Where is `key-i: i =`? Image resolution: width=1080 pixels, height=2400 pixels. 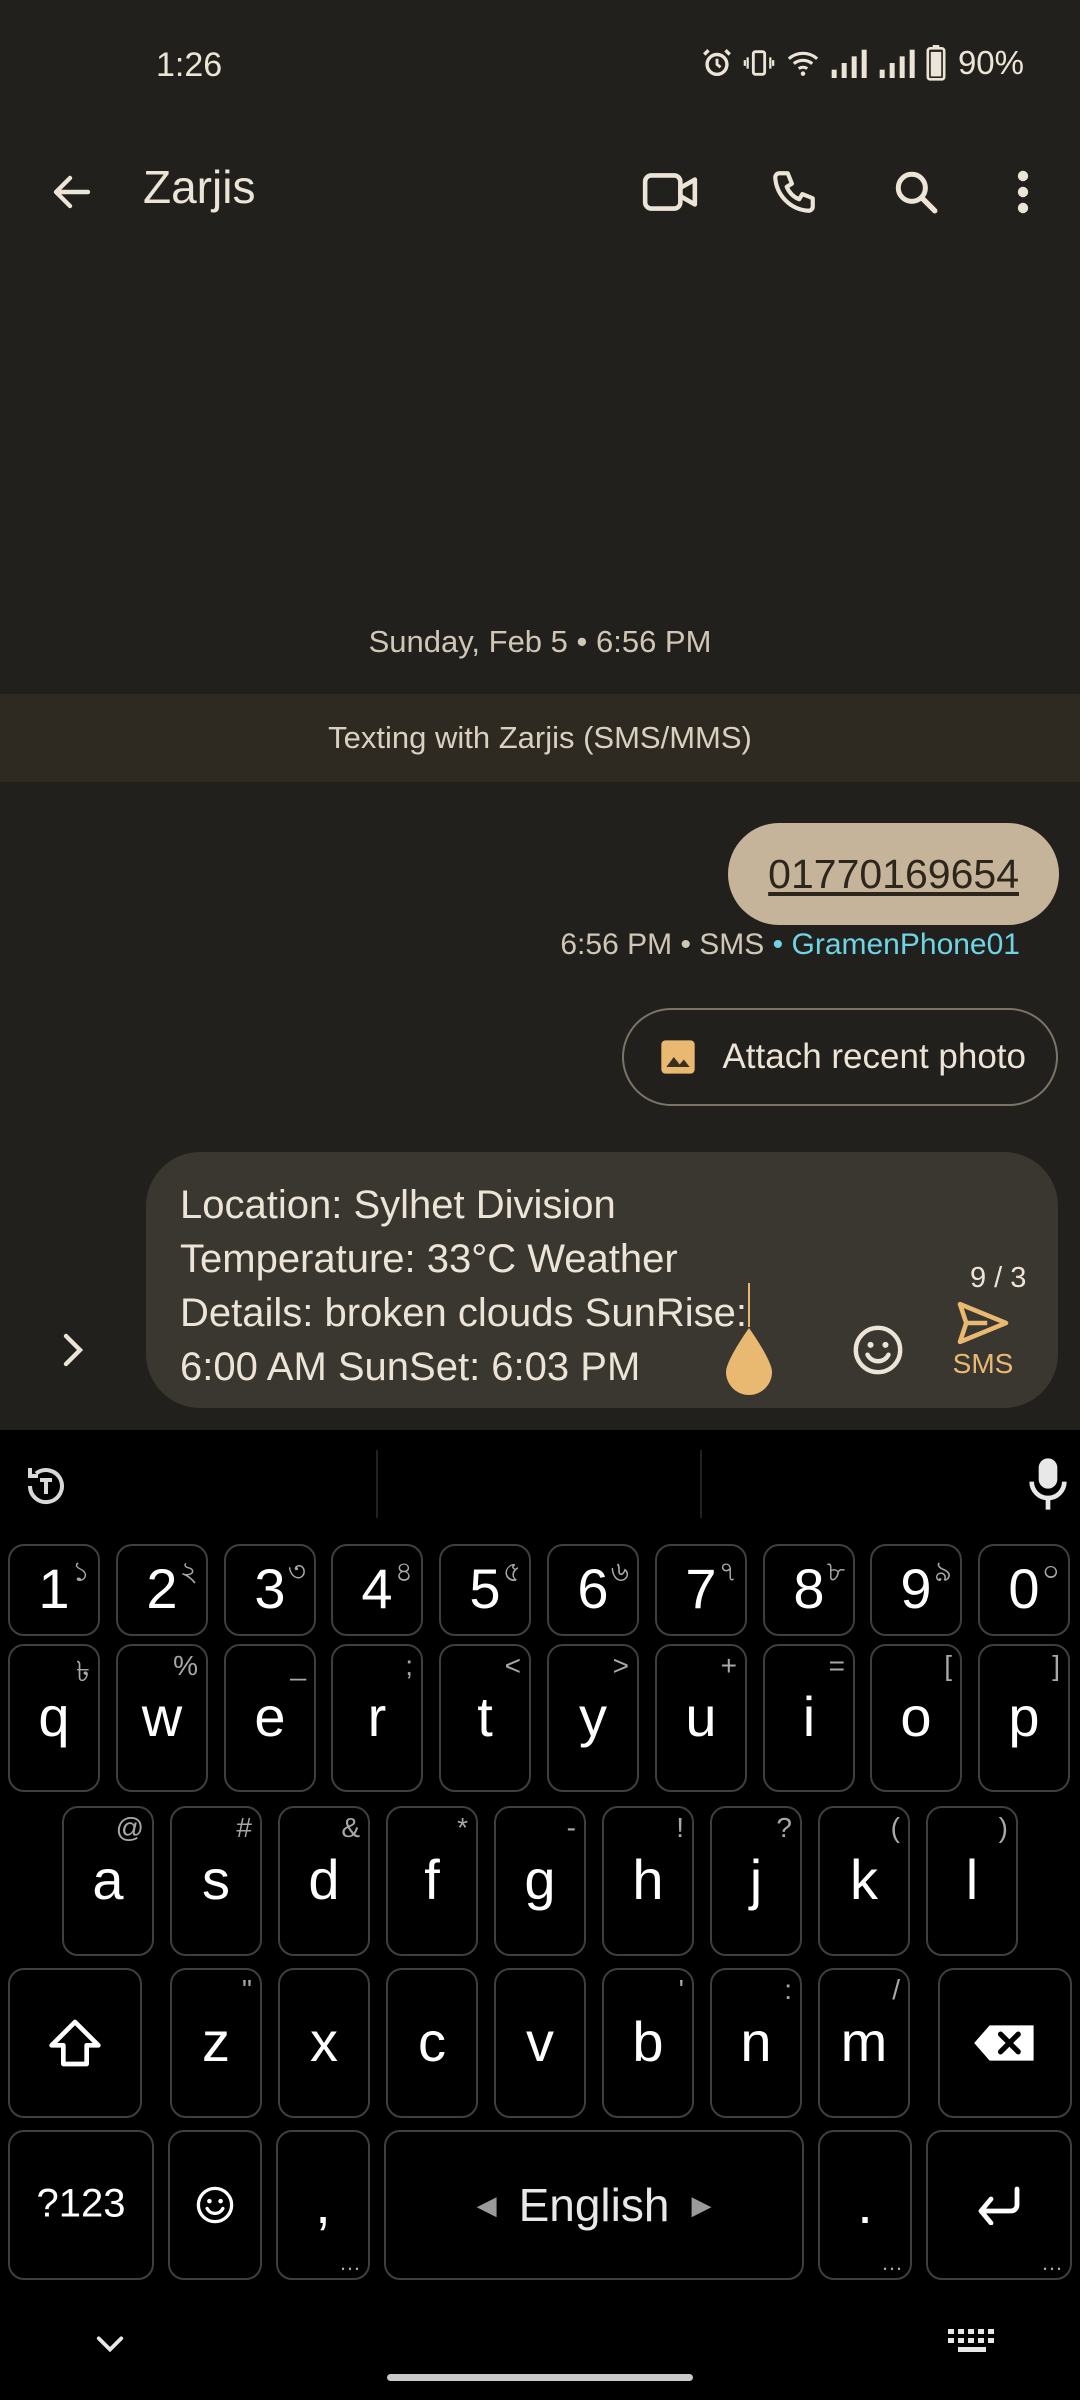
key-i: i = is located at coordinates (809, 1718).